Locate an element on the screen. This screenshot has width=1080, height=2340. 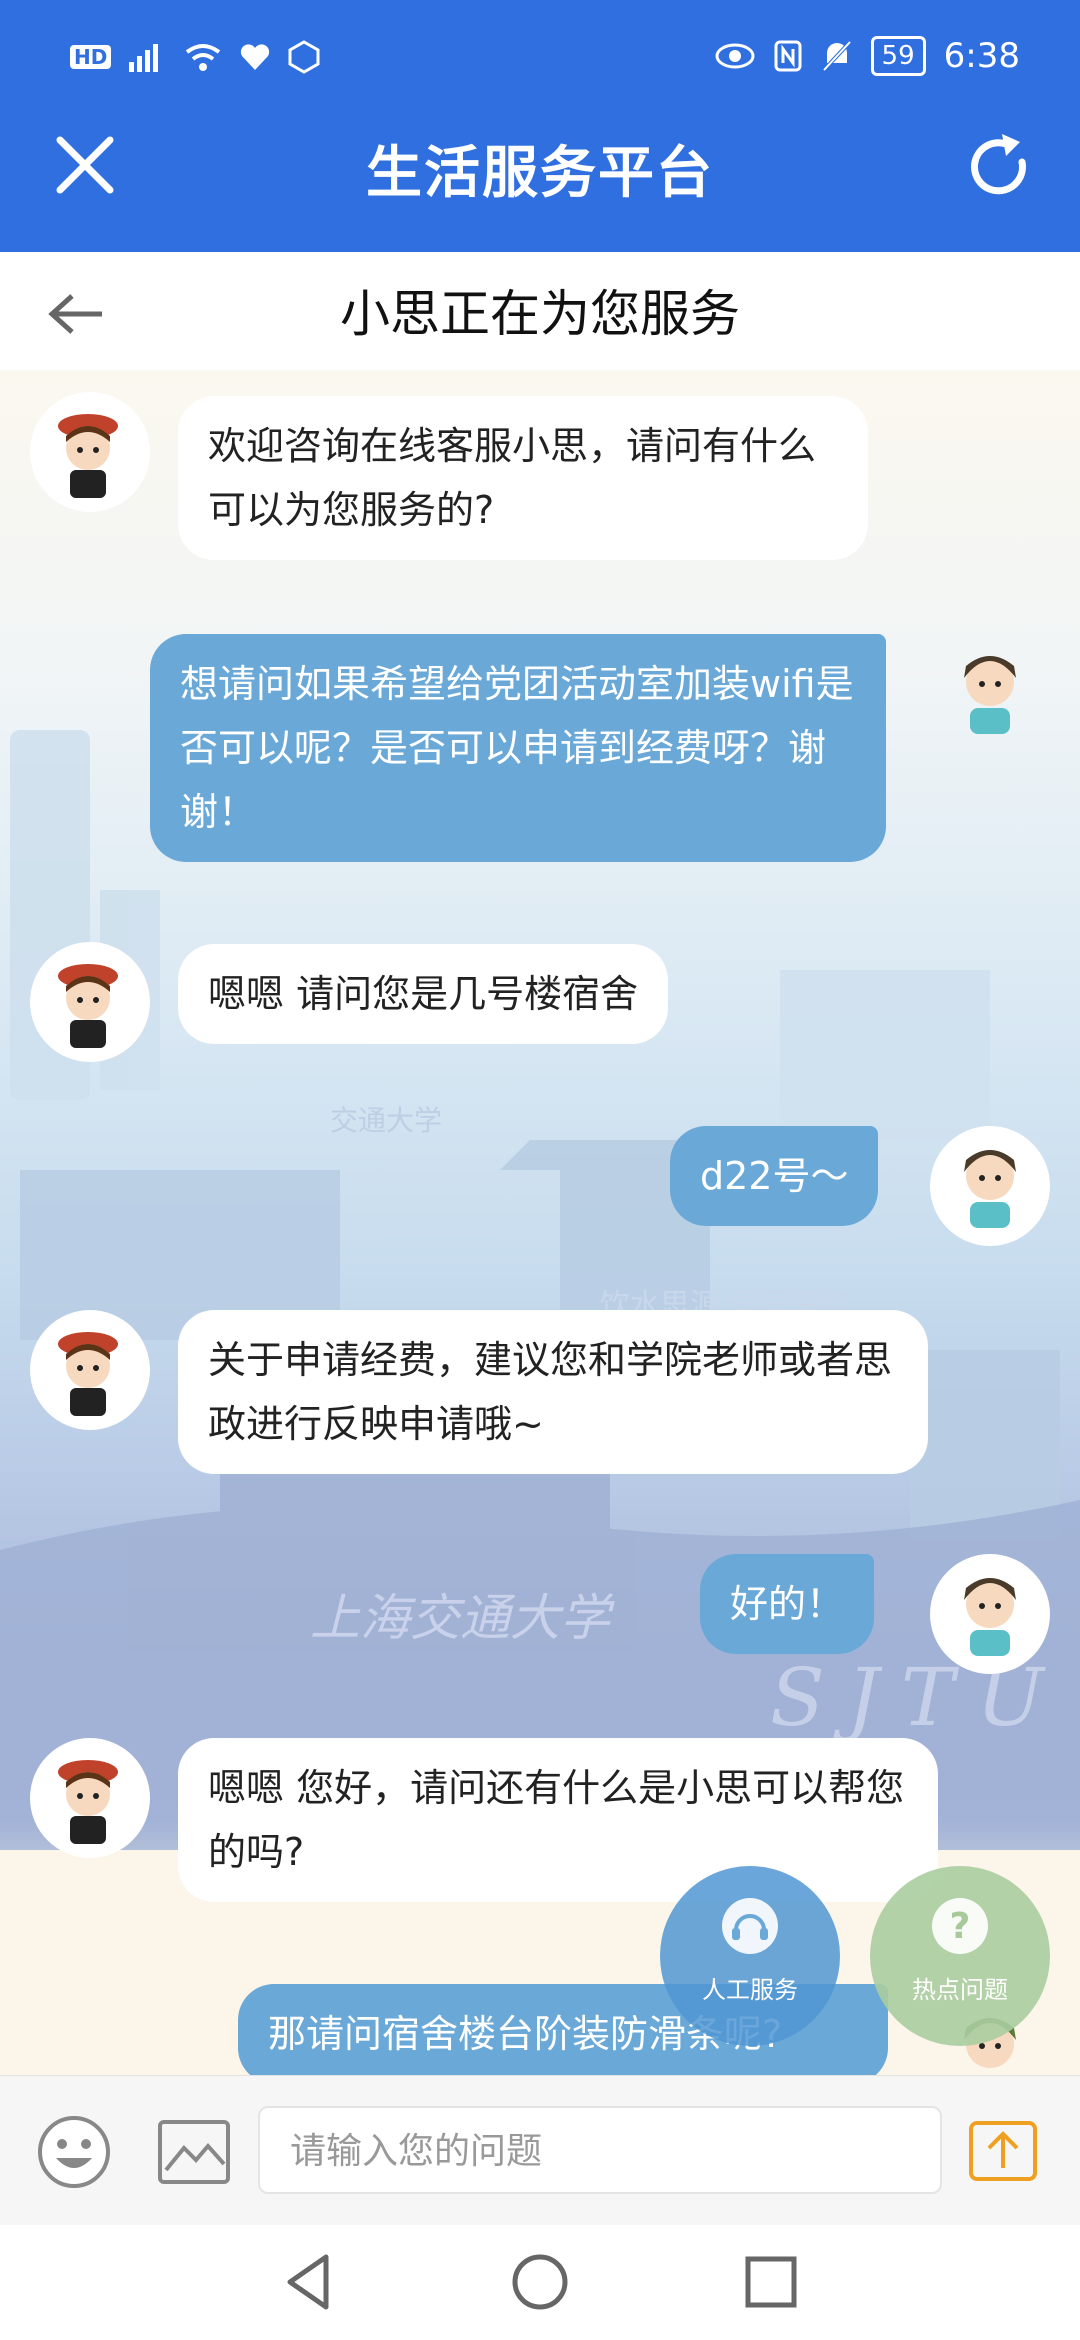
human-service-button: 人工服务 is located at coordinates (750, 1956).